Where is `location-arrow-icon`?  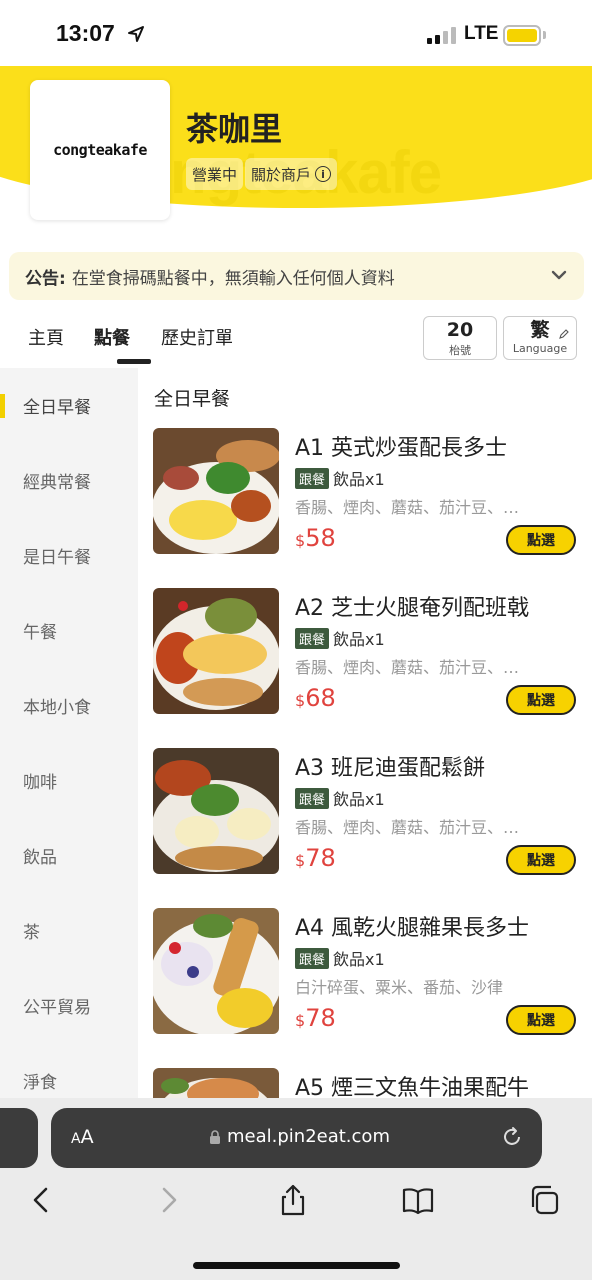 location-arrow-icon is located at coordinates (136, 34).